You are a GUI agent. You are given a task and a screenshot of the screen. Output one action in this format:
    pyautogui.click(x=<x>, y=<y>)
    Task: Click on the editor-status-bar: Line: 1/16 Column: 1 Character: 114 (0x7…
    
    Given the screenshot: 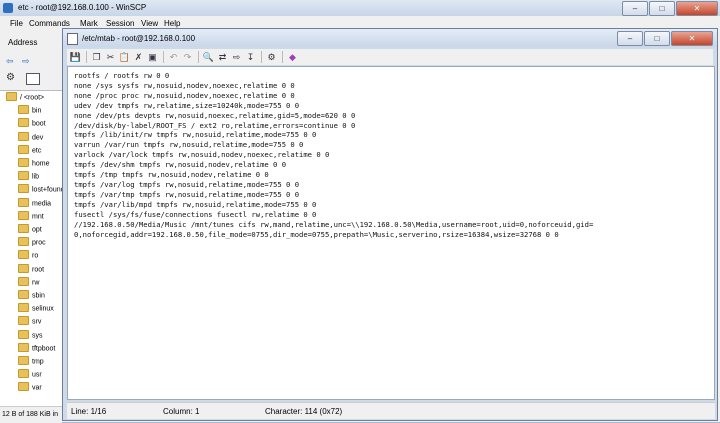 What is the action you would take?
    pyautogui.click(x=391, y=410)
    